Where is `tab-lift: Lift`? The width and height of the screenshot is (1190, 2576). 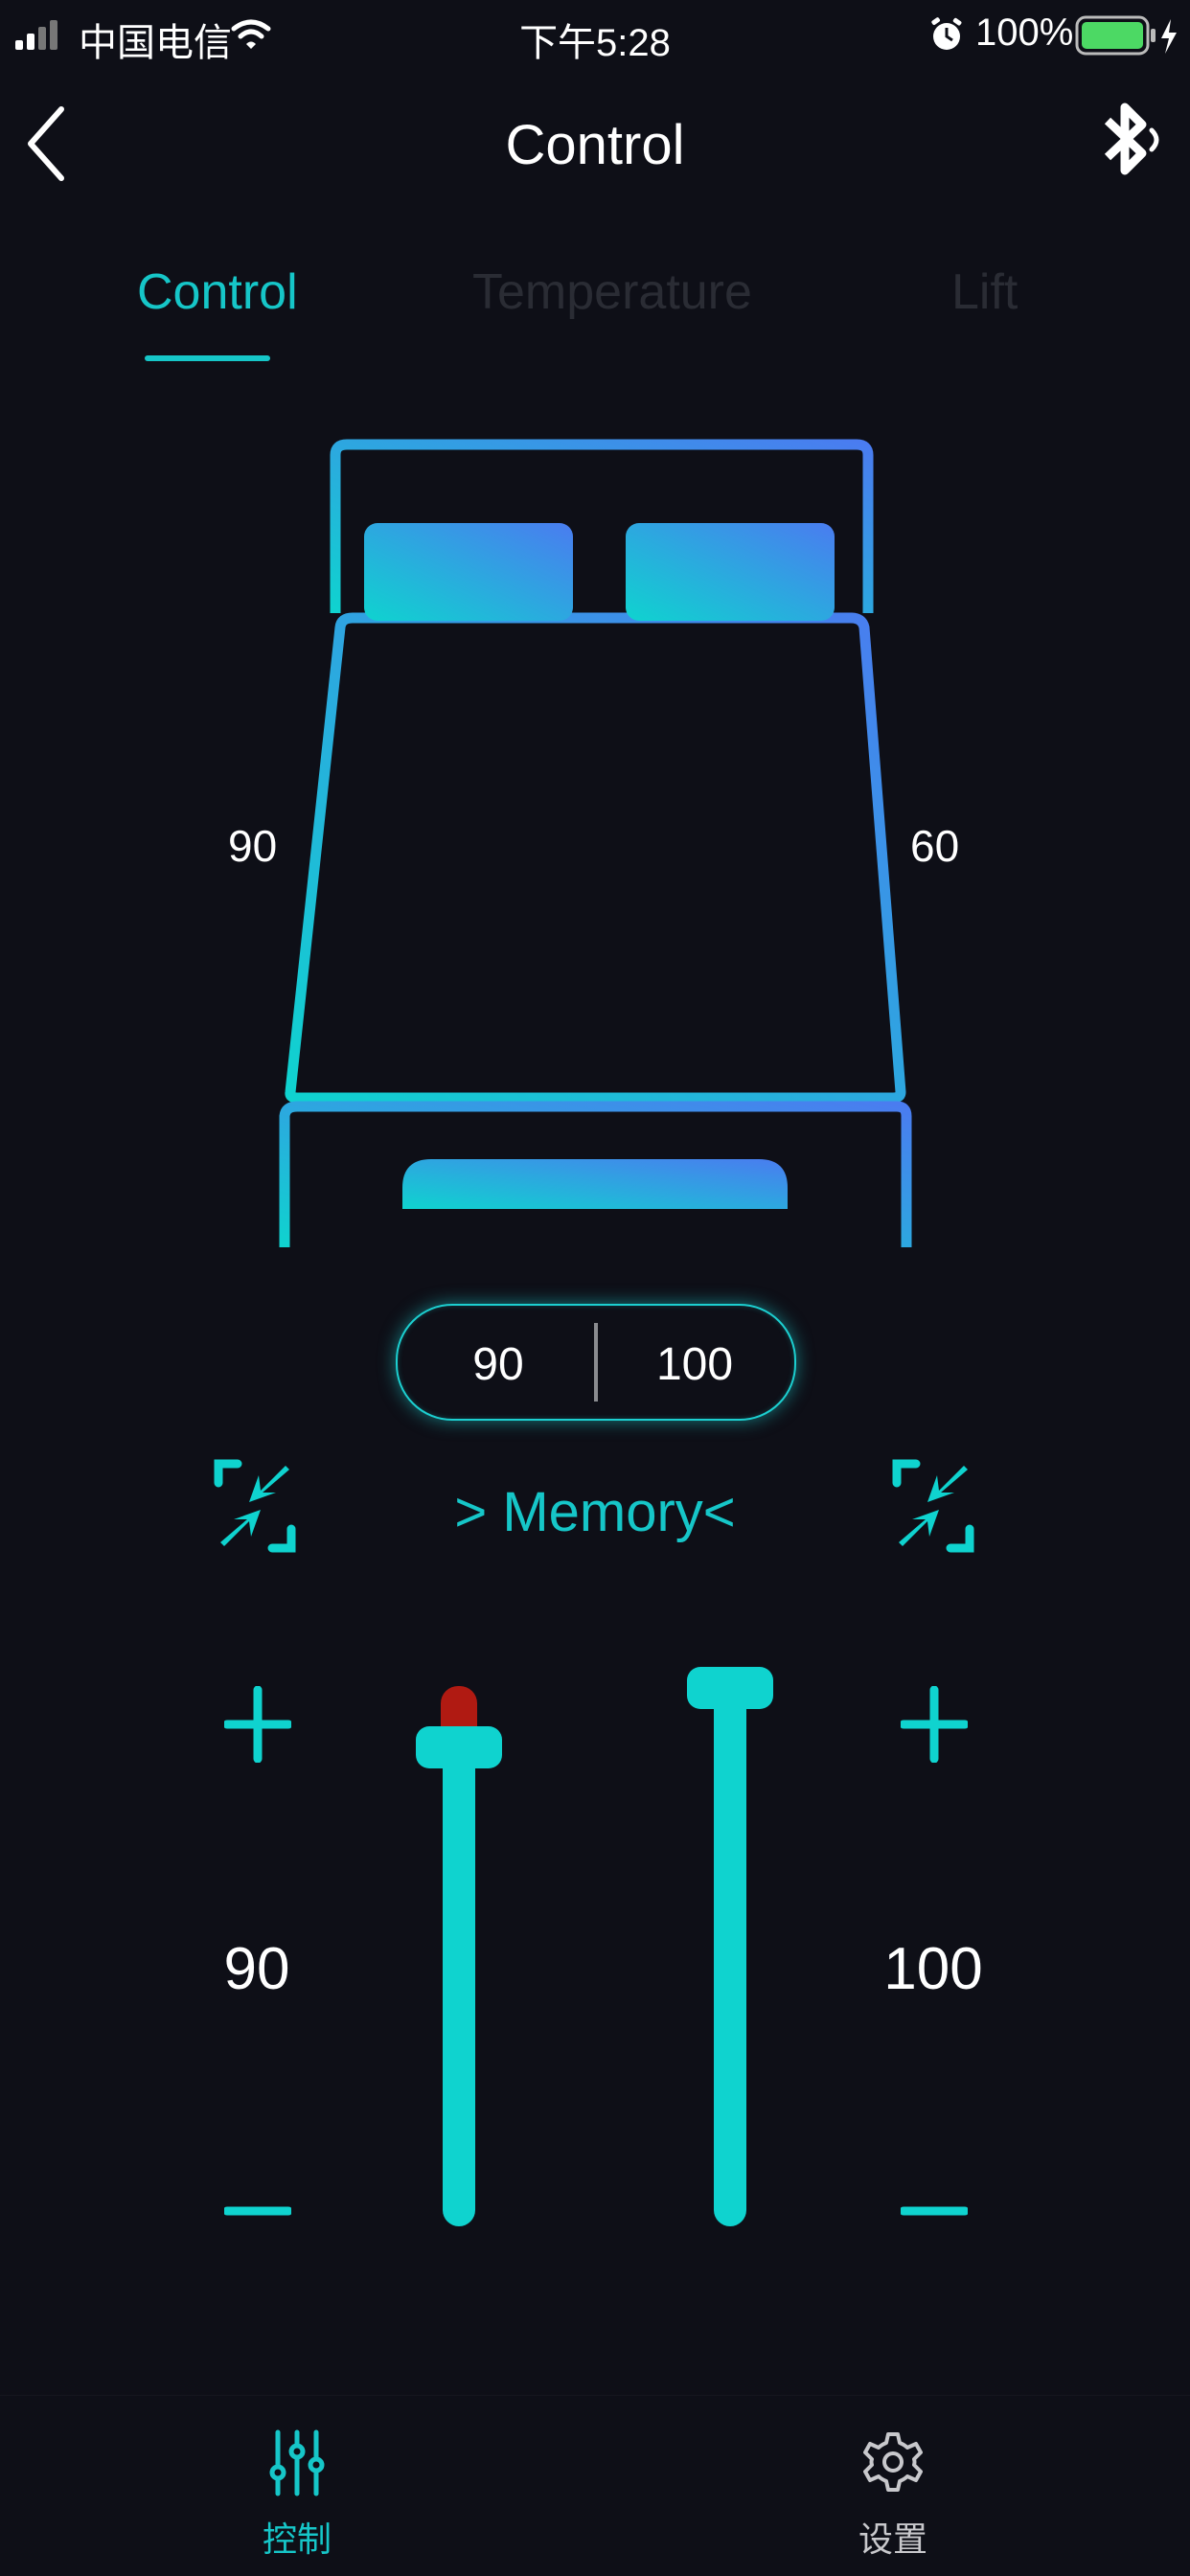
tab-lift: Lift is located at coordinates (984, 292).